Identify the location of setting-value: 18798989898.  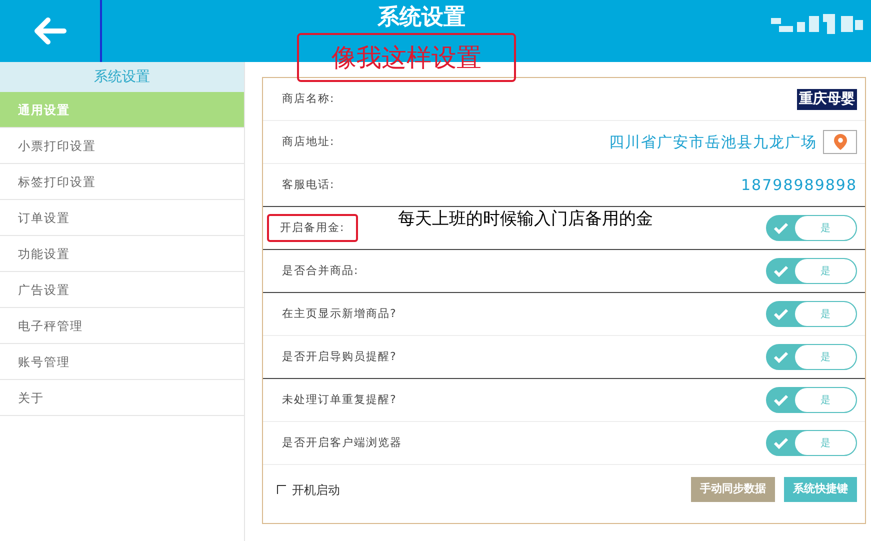
(799, 185).